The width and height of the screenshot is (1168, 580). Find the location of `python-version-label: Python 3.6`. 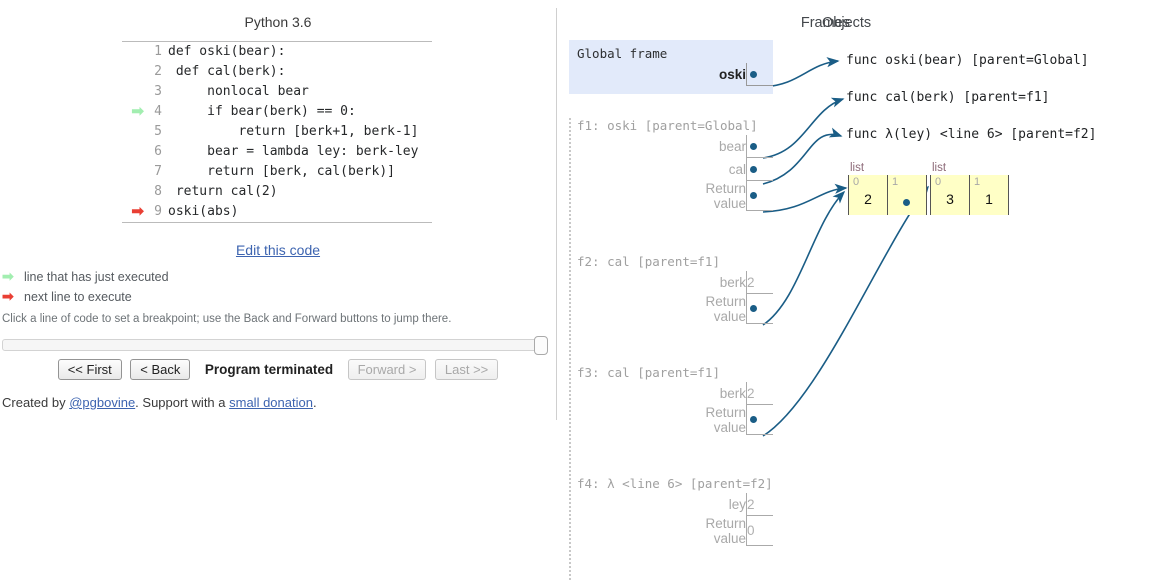

python-version-label: Python 3.6 is located at coordinates (278, 22).